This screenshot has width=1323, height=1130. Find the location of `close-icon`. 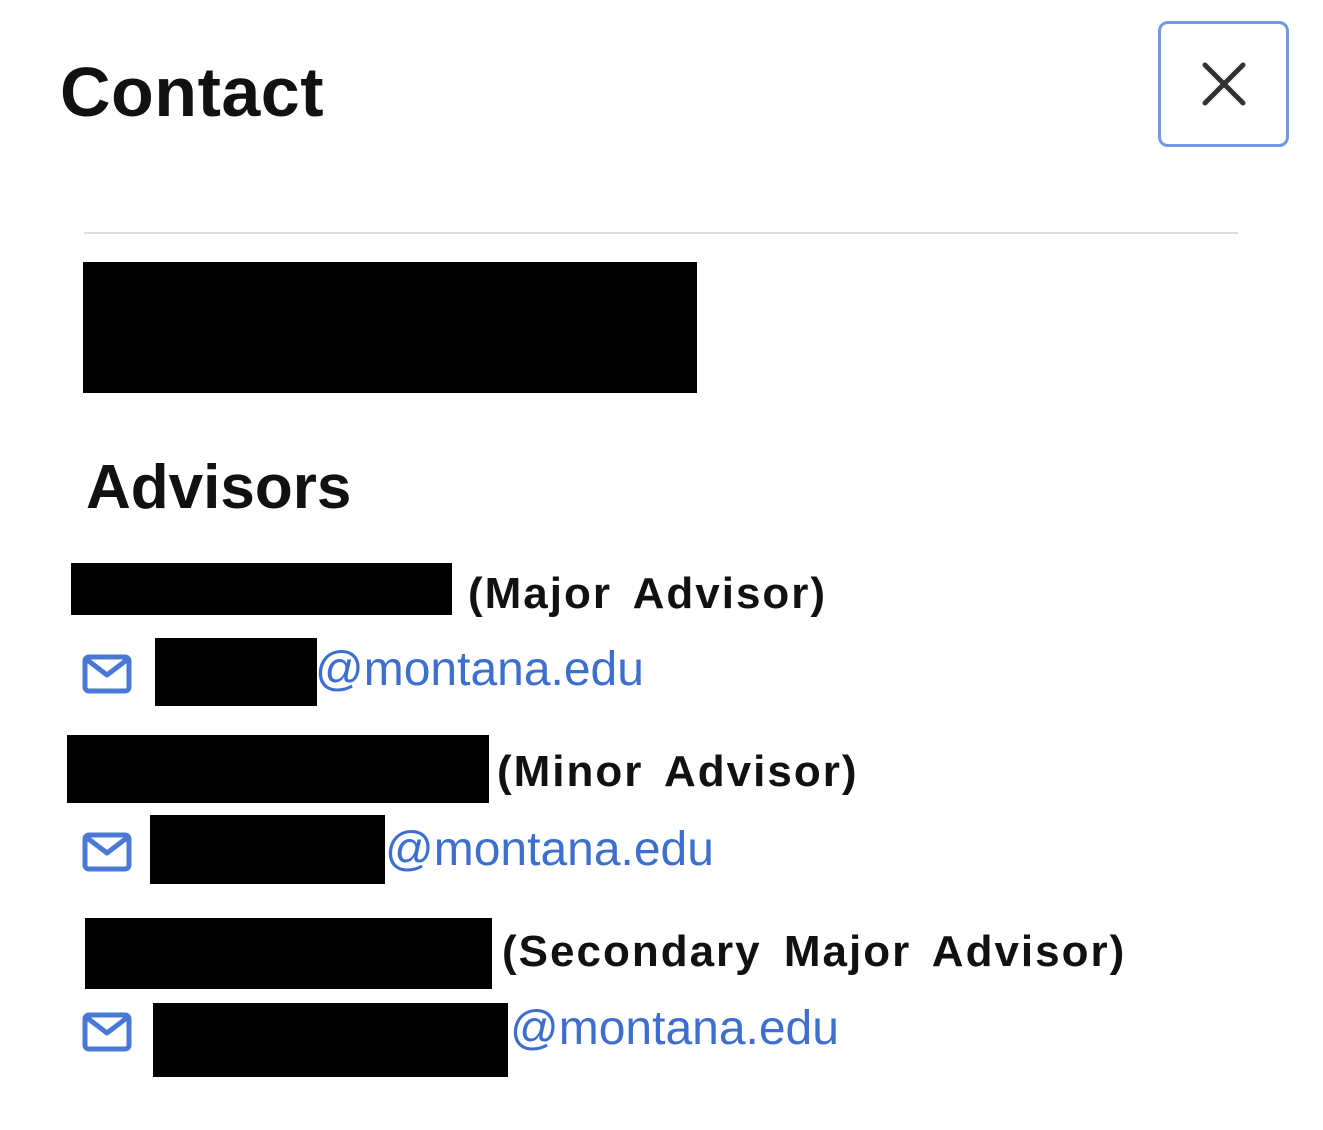

close-icon is located at coordinates (1224, 84).